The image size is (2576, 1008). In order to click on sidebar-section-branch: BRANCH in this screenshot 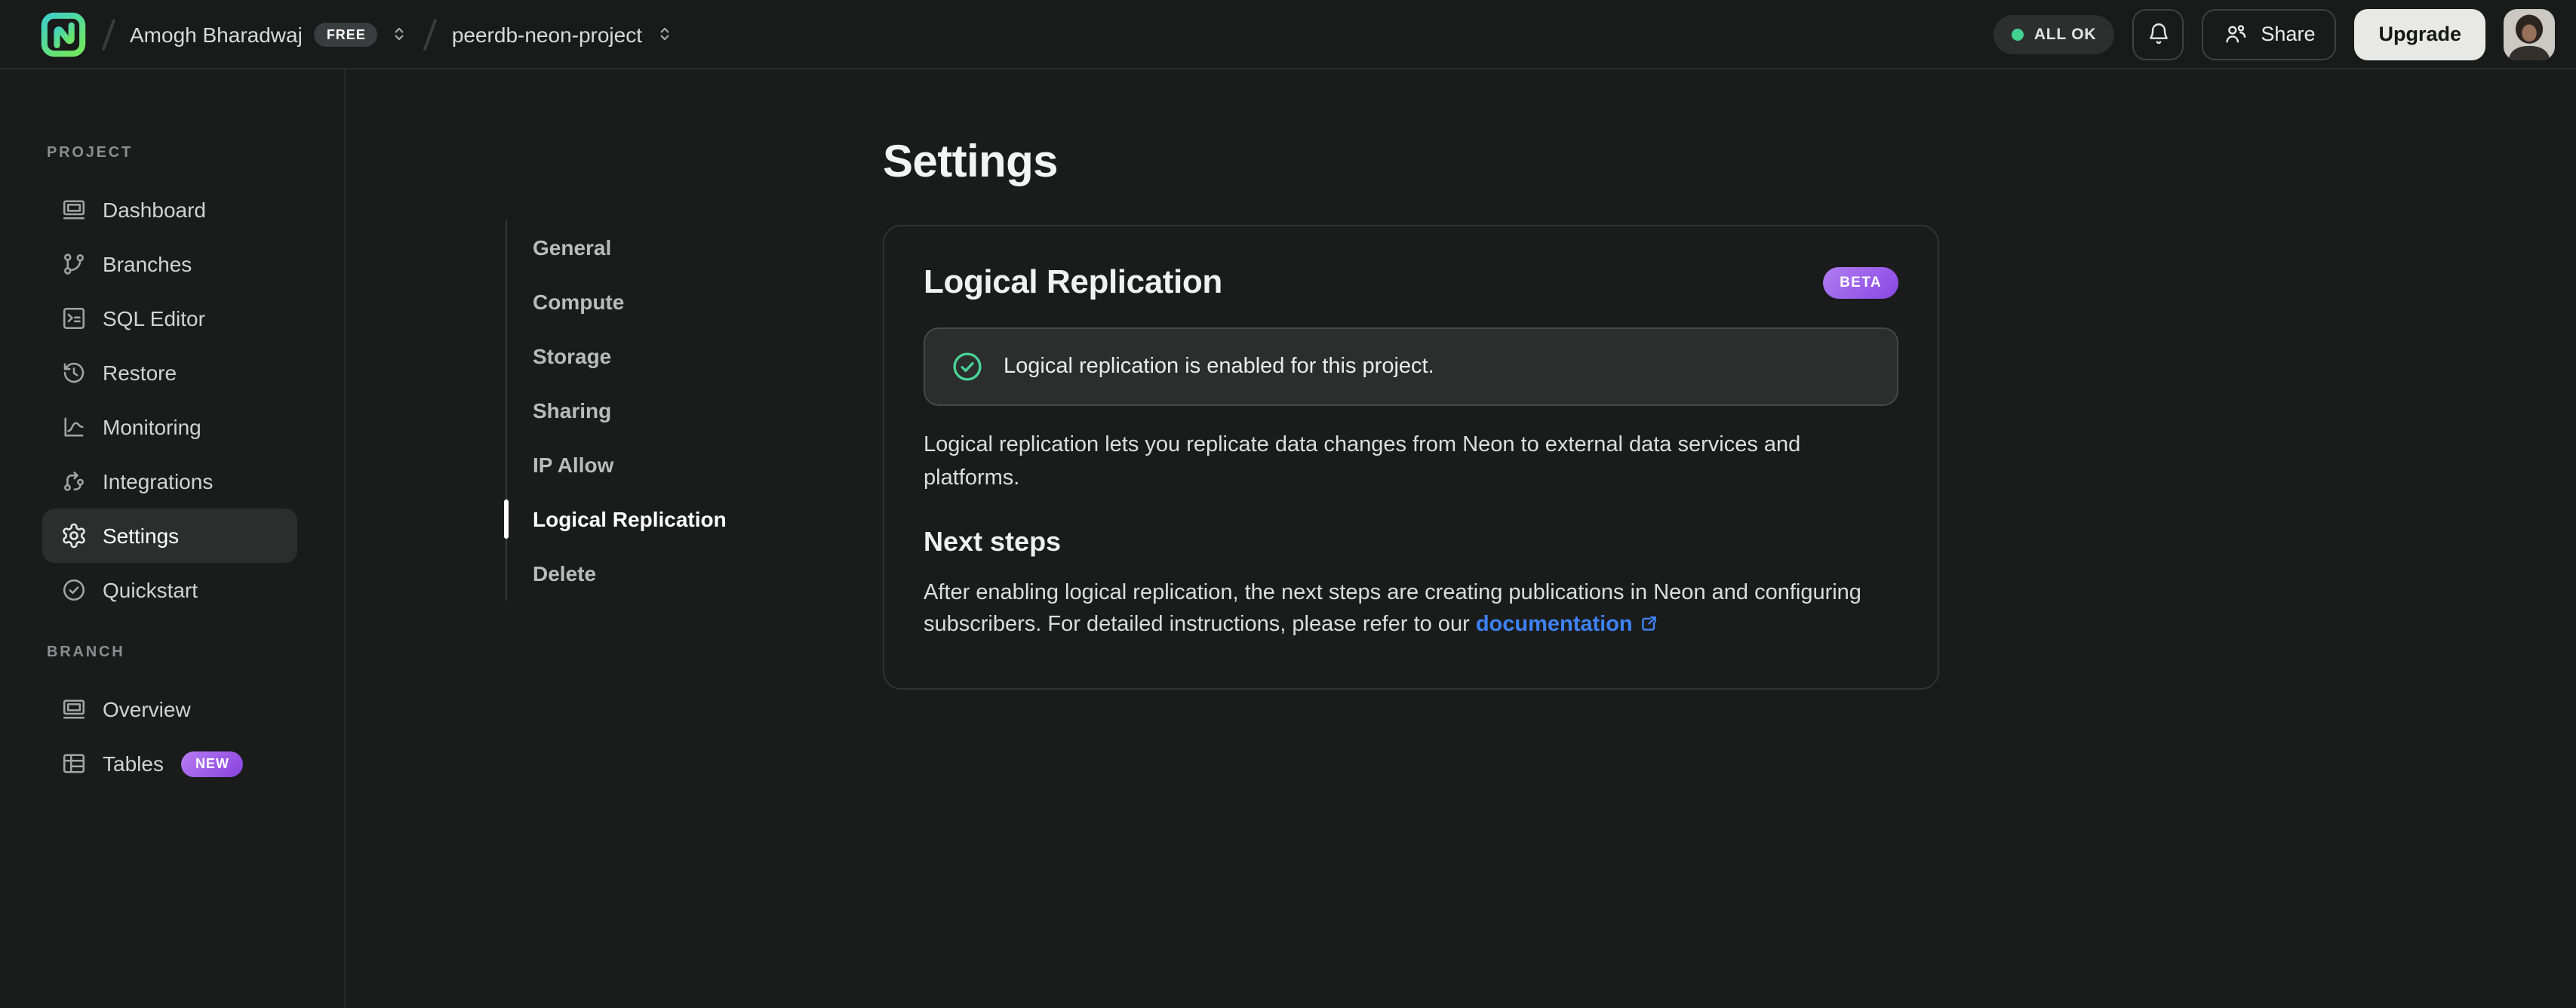, I will do `click(86, 652)`.